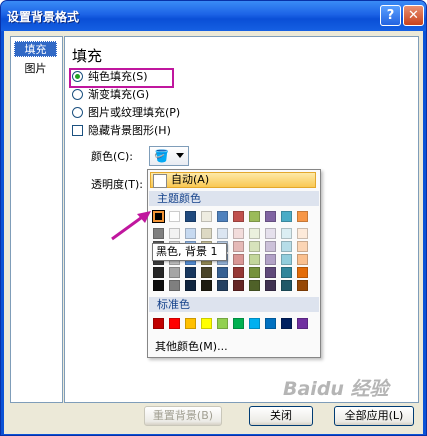 The width and height of the screenshot is (427, 436). What do you see at coordinates (77, 94) in the screenshot?
I see `gradient-fill-radio` at bounding box center [77, 94].